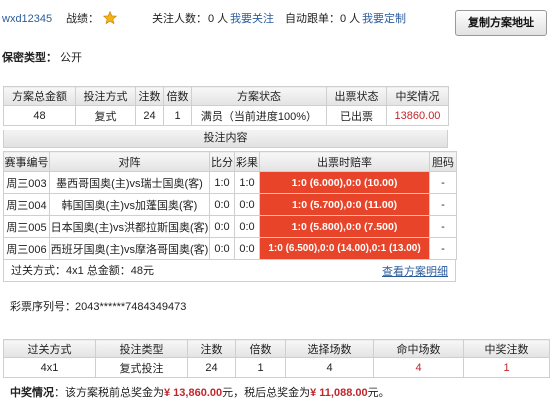  I want to click on multiplier: 1, so click(177, 115).